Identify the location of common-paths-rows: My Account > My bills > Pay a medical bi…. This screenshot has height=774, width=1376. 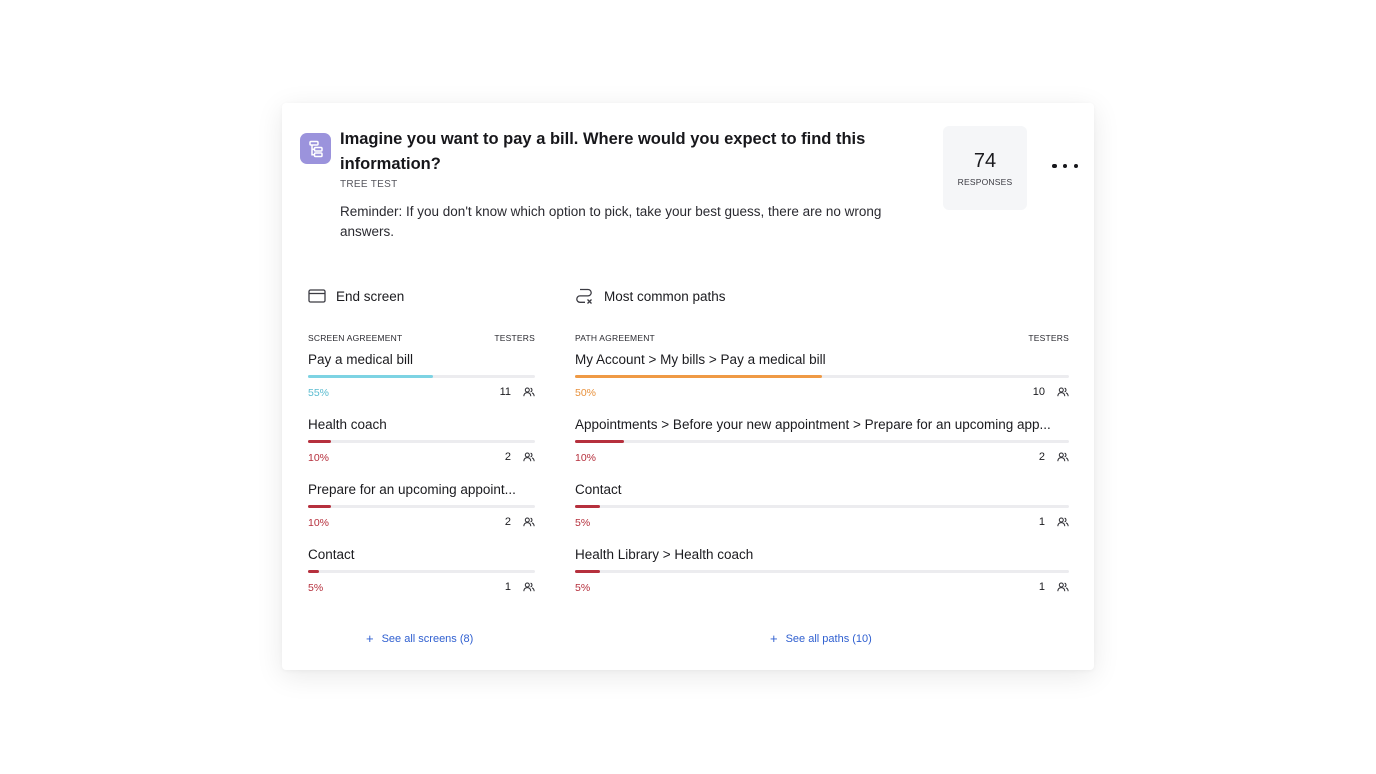
(822, 481).